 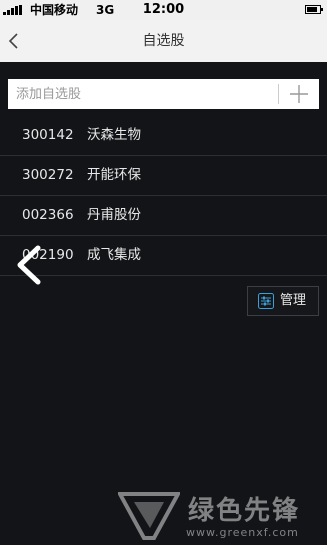 What do you see at coordinates (163, 256) in the screenshot?
I see `stock-row: 002190 成飞集成` at bounding box center [163, 256].